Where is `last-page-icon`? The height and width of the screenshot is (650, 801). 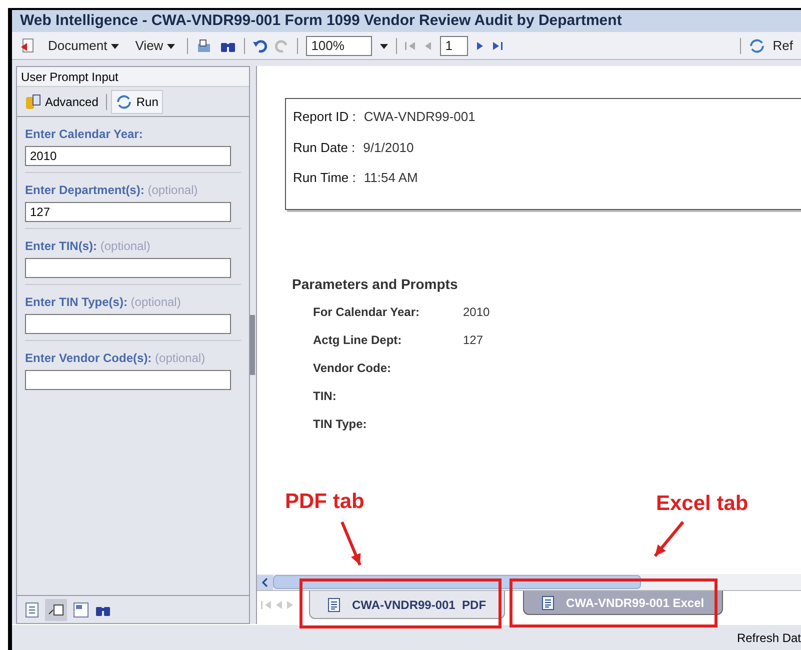
last-page-icon is located at coordinates (498, 46).